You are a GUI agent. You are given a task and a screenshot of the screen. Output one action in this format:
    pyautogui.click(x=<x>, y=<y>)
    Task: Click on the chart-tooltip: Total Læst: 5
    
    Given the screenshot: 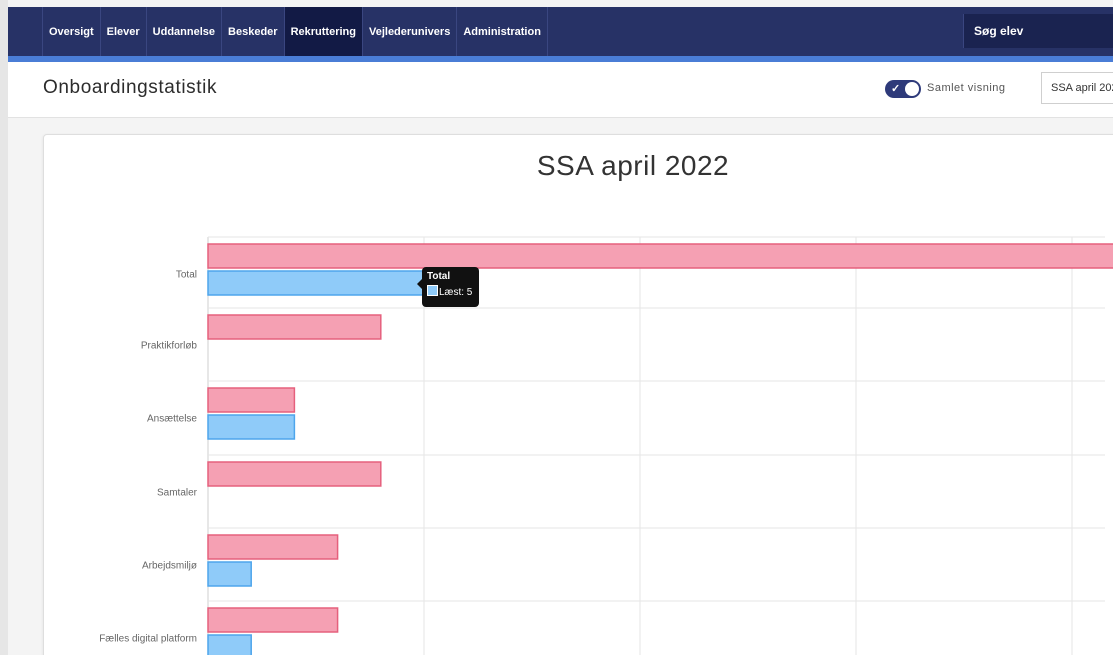 What is the action you would take?
    pyautogui.click(x=448, y=287)
    